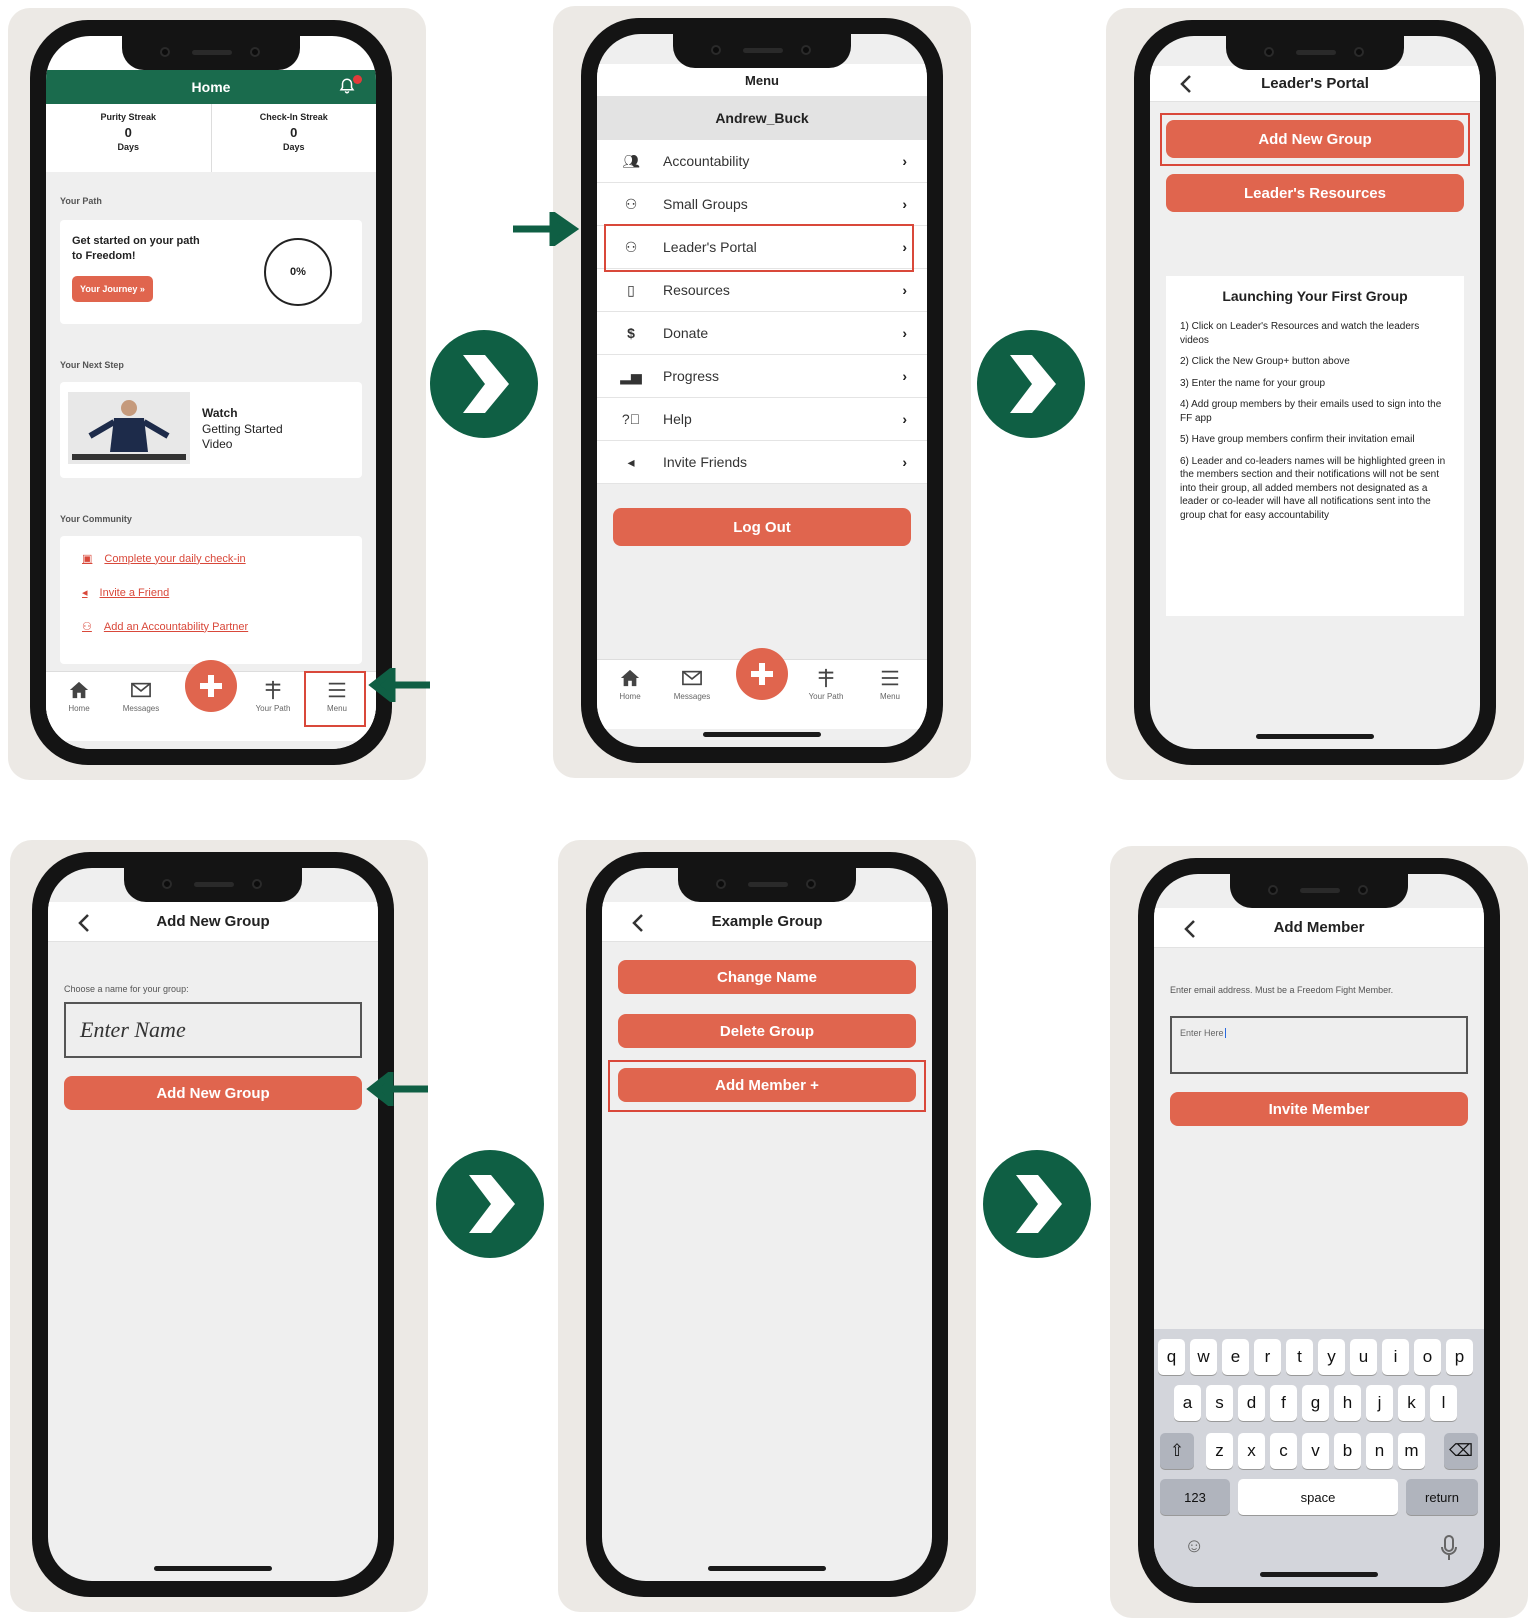  I want to click on key-n: n, so click(1379, 1451).